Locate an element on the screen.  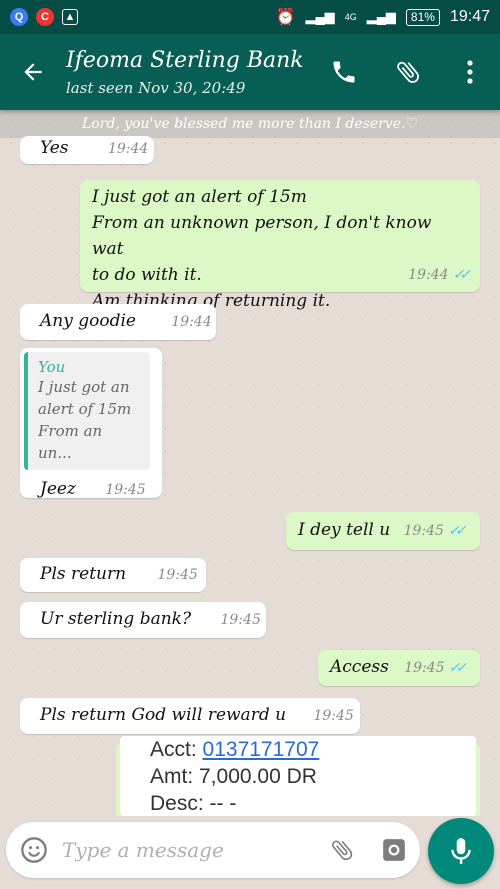
signal-icon-2: ▂▄▆ is located at coordinates (381, 16).